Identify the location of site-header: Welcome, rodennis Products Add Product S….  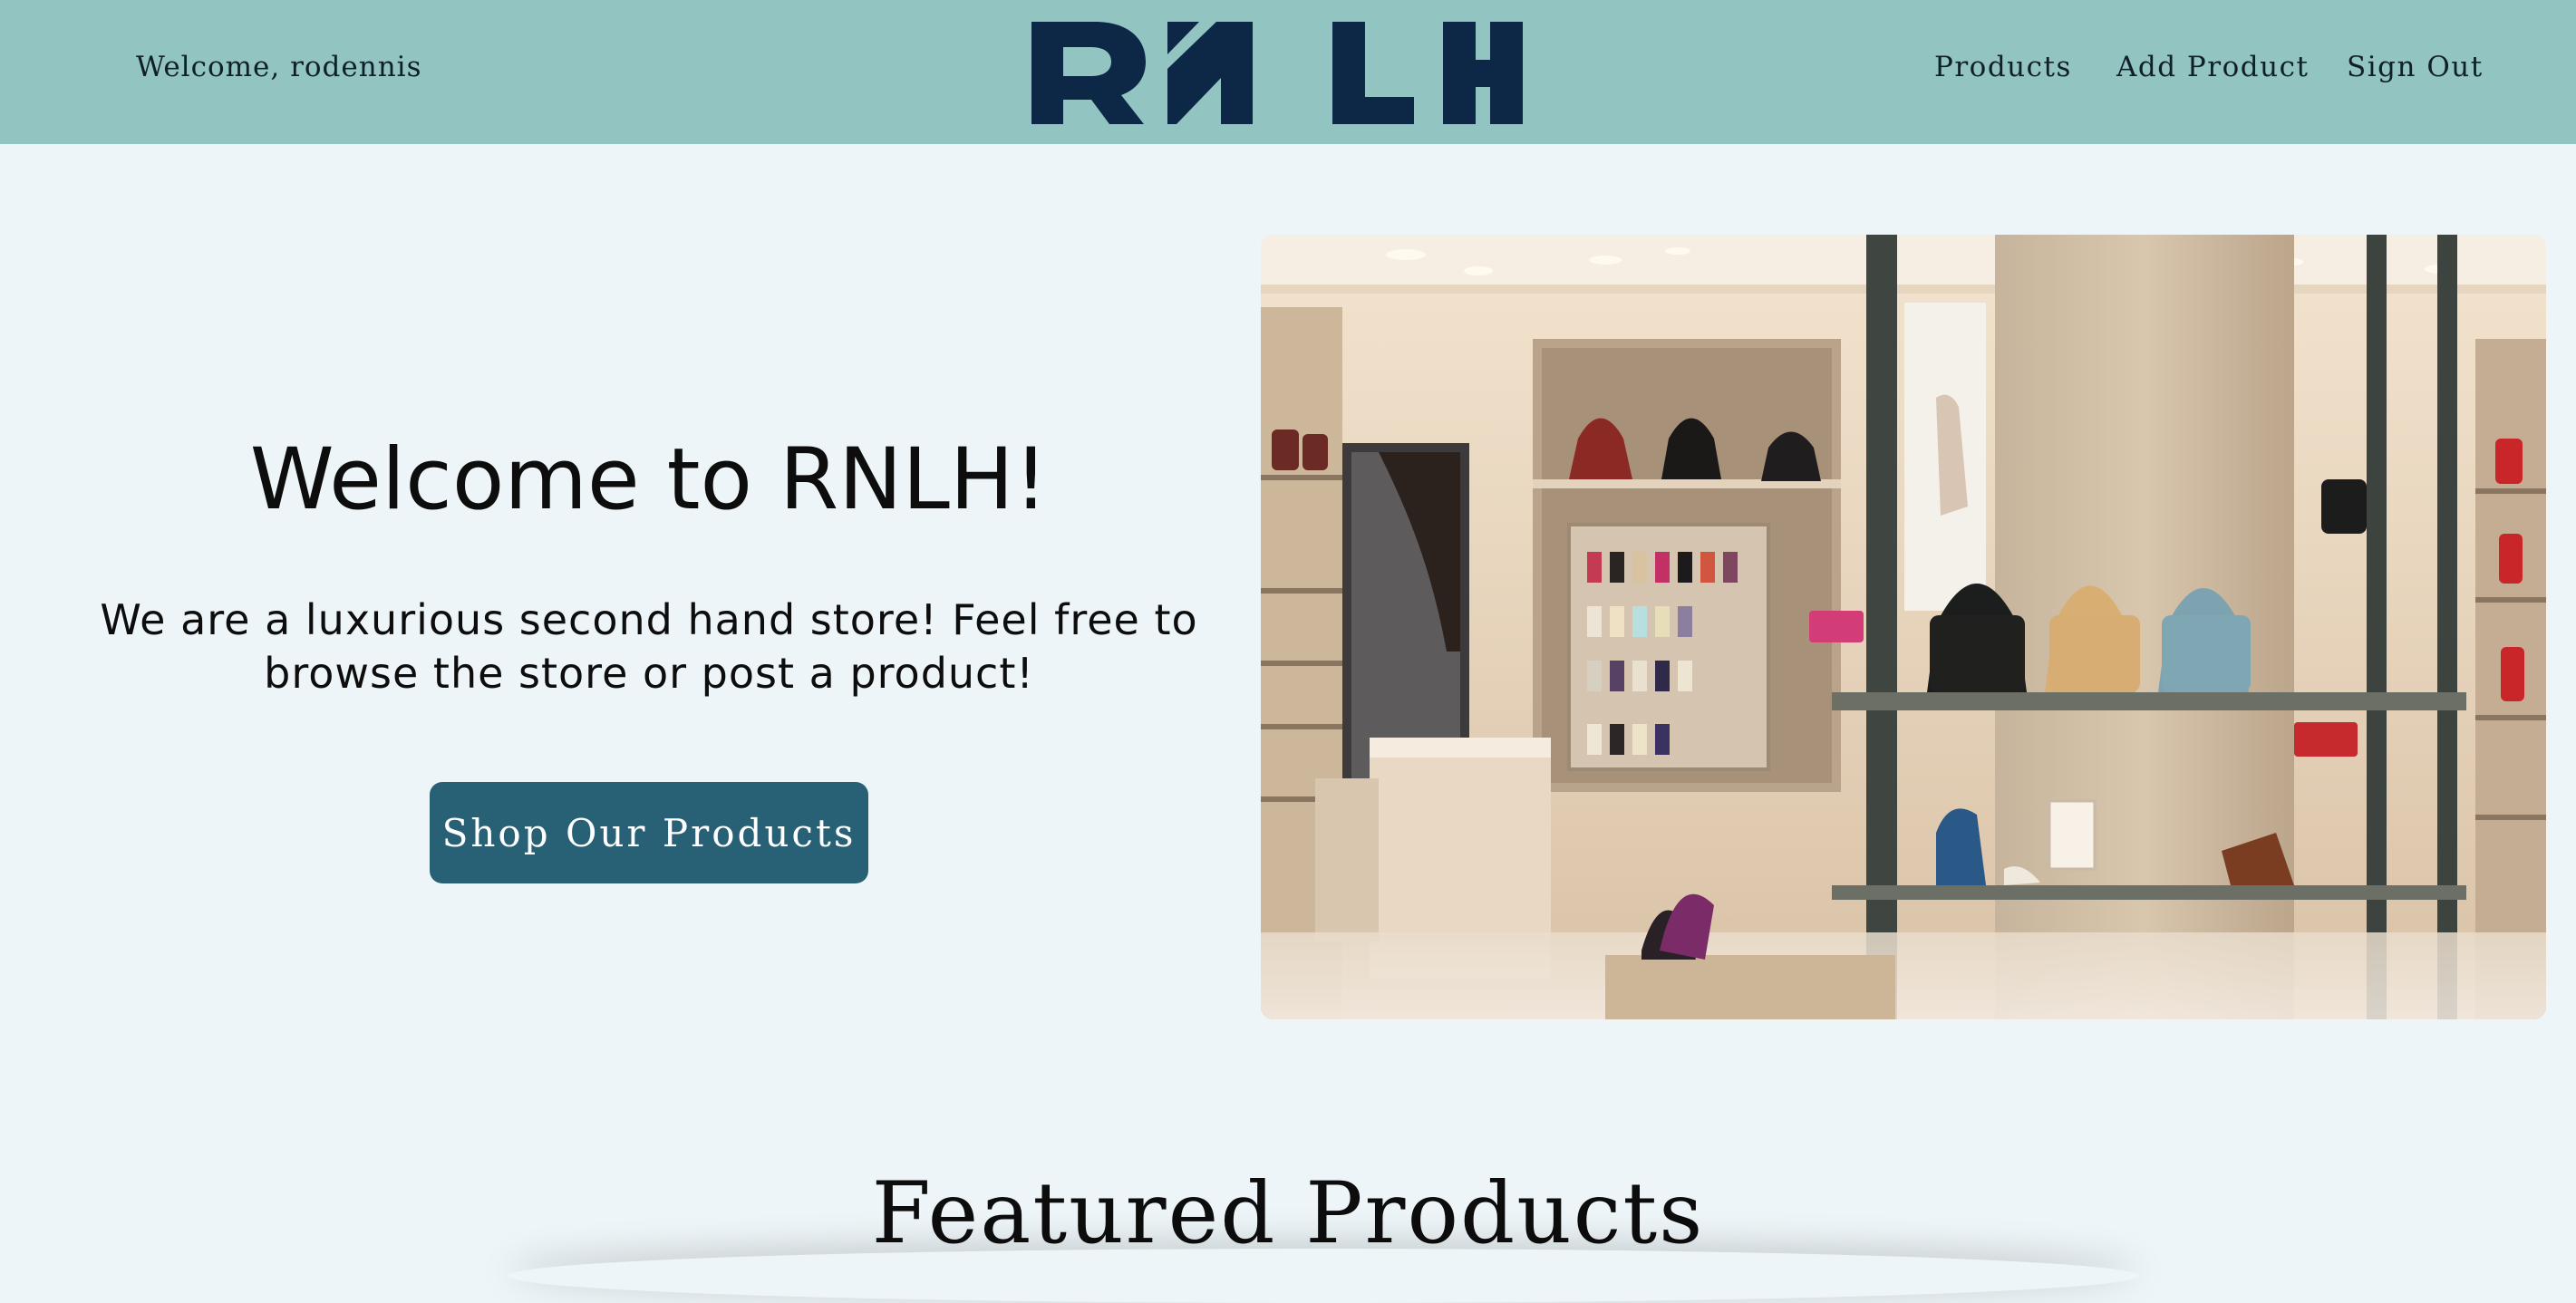
(1288, 72).